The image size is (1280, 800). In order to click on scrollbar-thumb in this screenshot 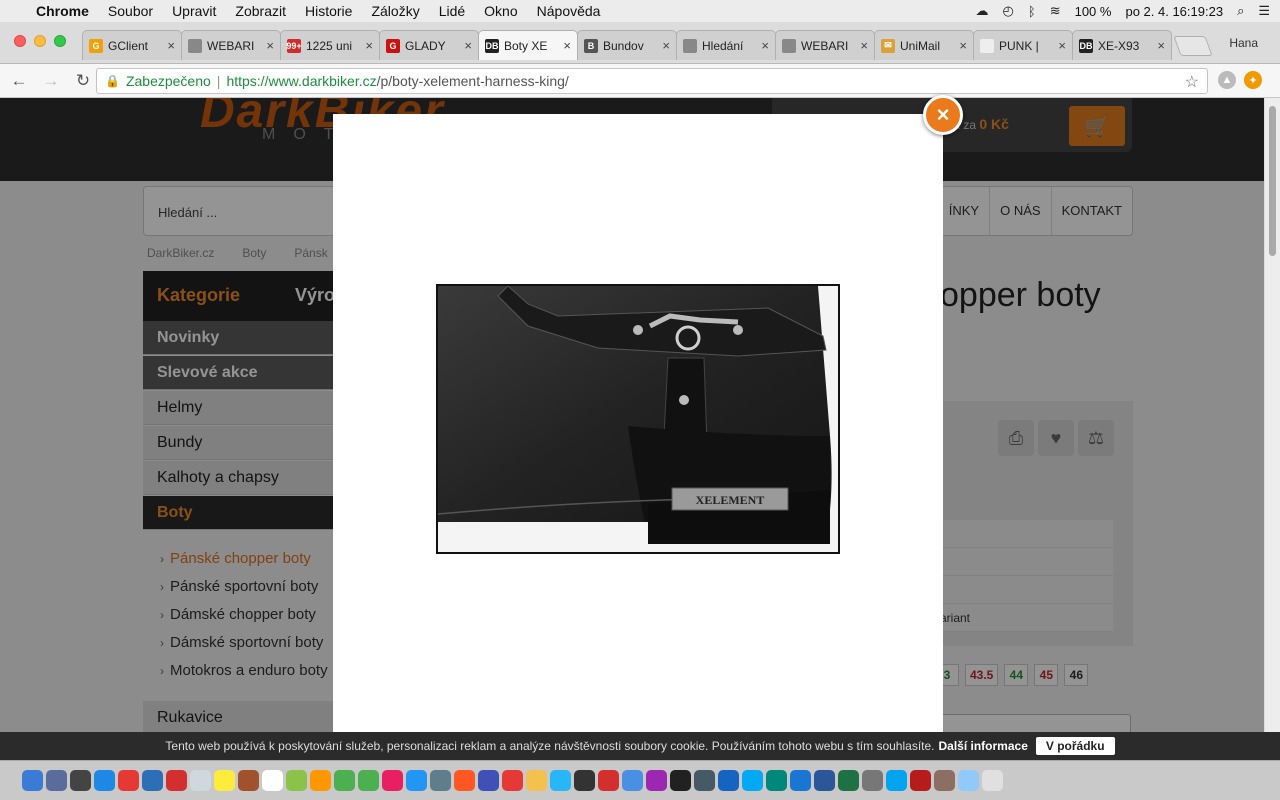, I will do `click(1272, 181)`.